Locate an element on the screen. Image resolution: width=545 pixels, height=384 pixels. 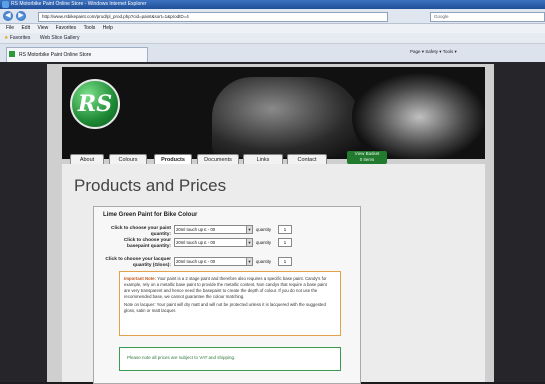
basket-count: 0 items is located at coordinates (367, 159).